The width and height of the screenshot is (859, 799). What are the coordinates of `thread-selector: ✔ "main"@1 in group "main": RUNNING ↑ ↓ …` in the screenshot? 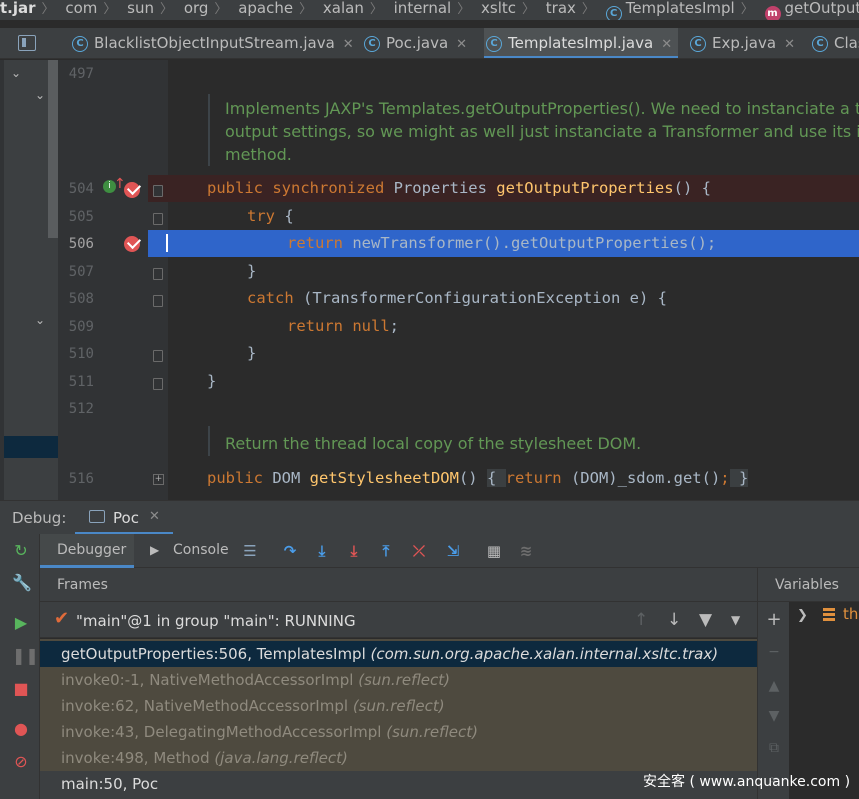 It's located at (398, 620).